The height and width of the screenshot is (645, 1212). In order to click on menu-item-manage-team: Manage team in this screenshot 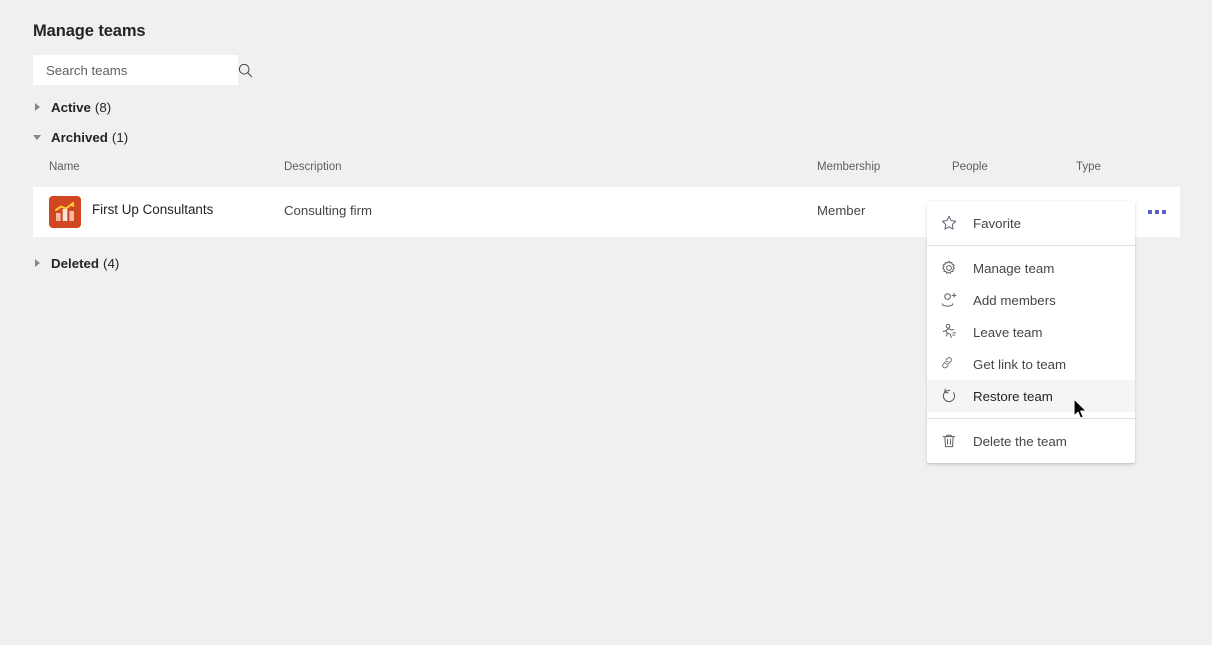, I will do `click(1031, 268)`.